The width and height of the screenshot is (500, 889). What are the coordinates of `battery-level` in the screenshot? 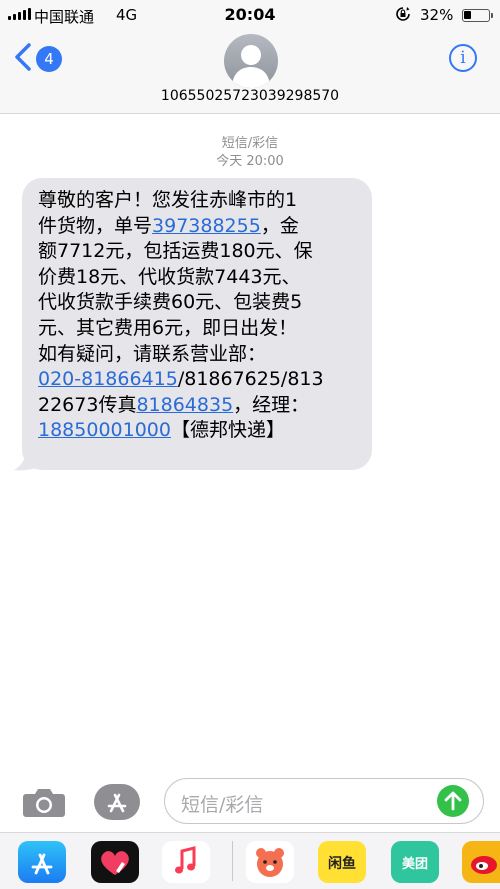 It's located at (467, 15).